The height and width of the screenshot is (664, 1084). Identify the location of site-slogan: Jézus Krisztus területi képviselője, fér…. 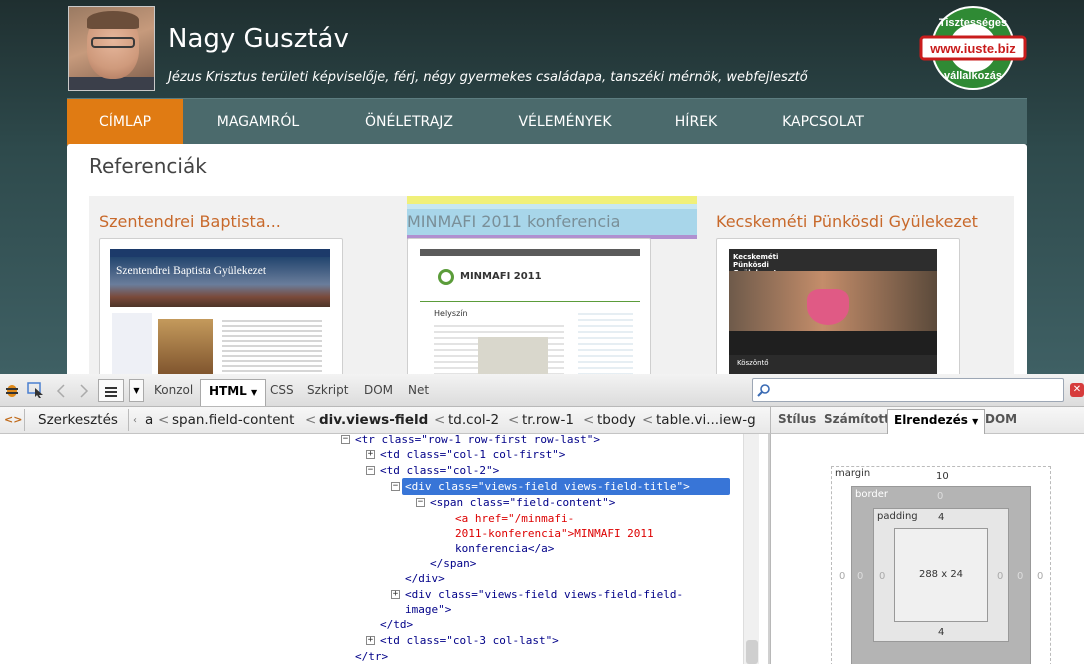
(488, 77).